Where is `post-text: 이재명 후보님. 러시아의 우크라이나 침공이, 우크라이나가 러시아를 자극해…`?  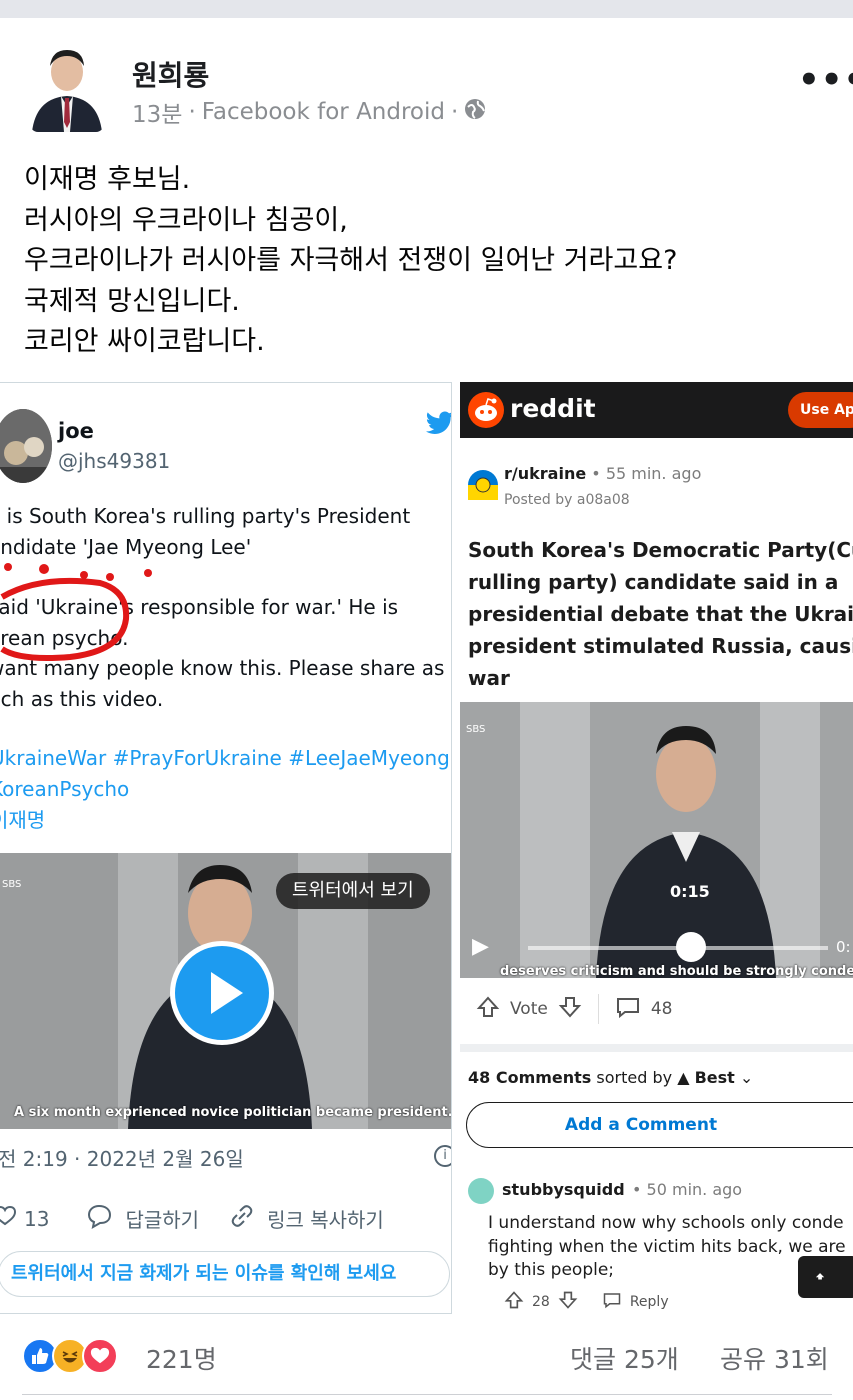
post-text: 이재명 후보님. 러시아의 우크라이나 침공이, 우크라이나가 러시아를 자극해… is located at coordinates (424, 261).